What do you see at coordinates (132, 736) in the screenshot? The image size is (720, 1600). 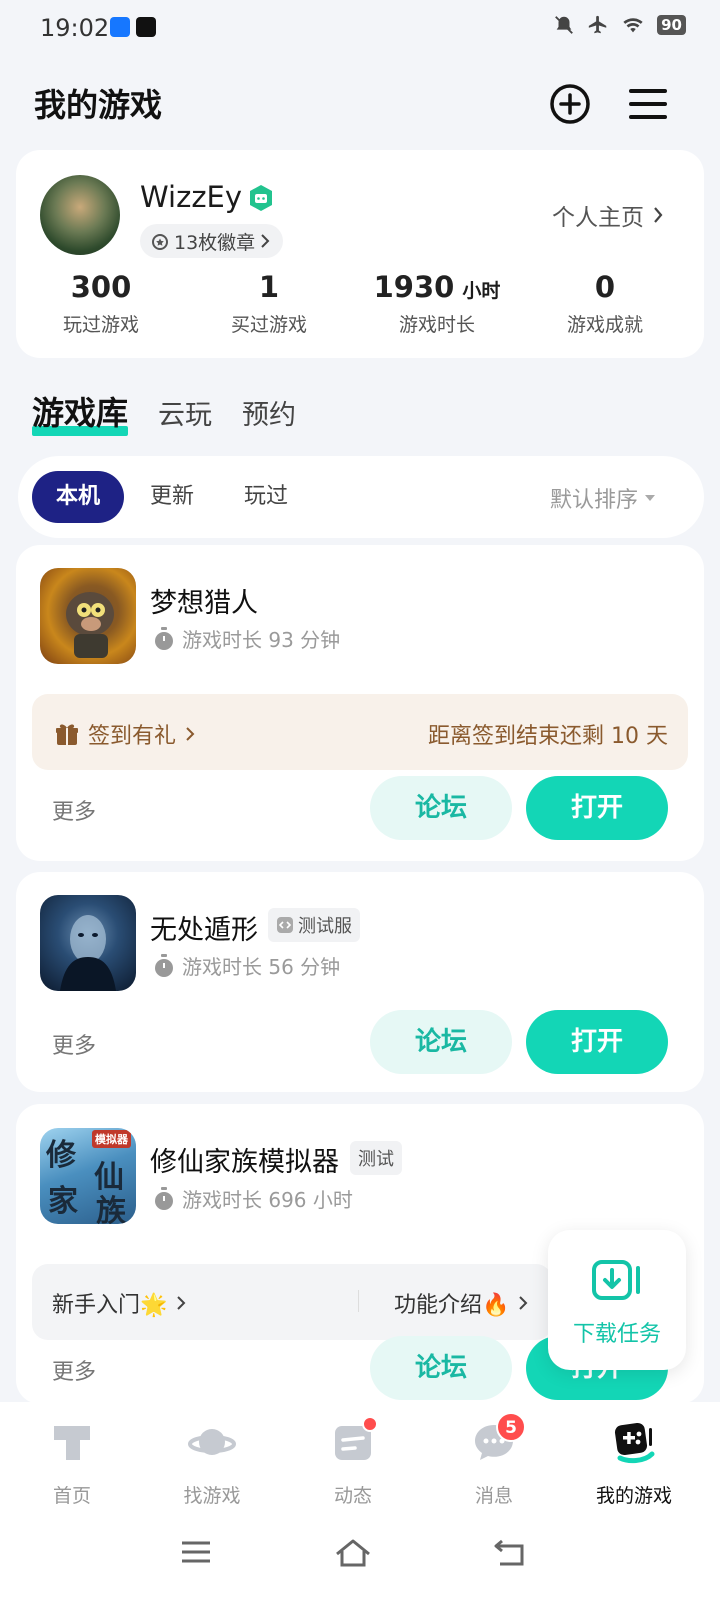 I see `signin-label: 签到有礼` at bounding box center [132, 736].